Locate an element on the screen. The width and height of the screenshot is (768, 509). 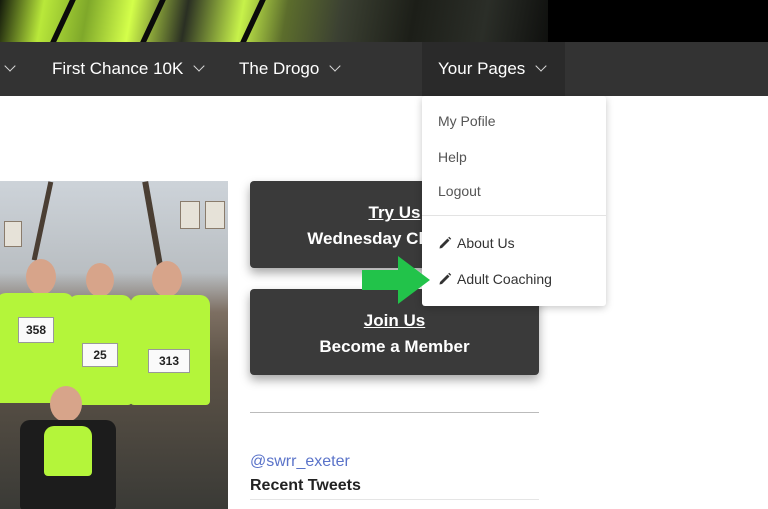
menu-item-label: Adult Coaching is located at coordinates (504, 279).